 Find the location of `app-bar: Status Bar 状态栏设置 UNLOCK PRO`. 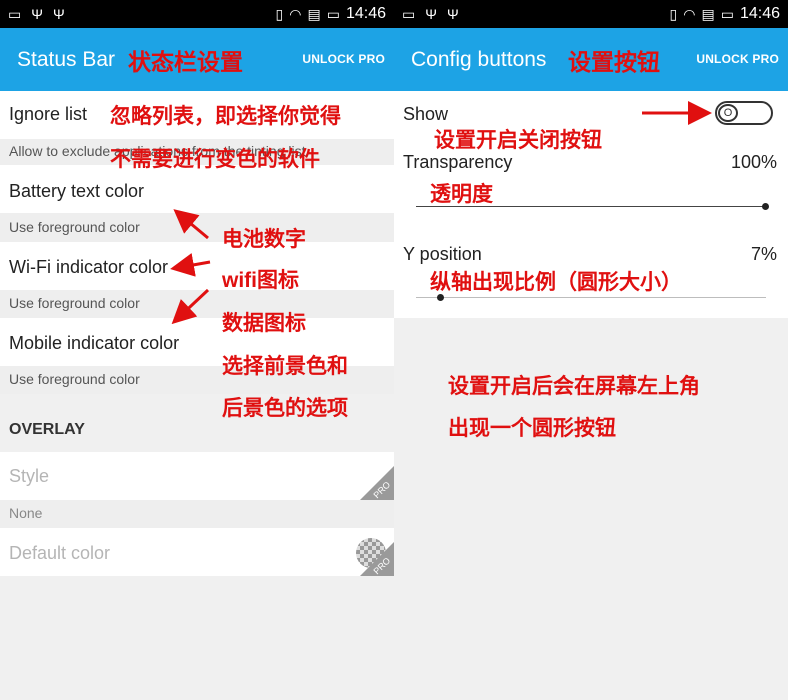

app-bar: Status Bar 状态栏设置 UNLOCK PRO is located at coordinates (197, 59).